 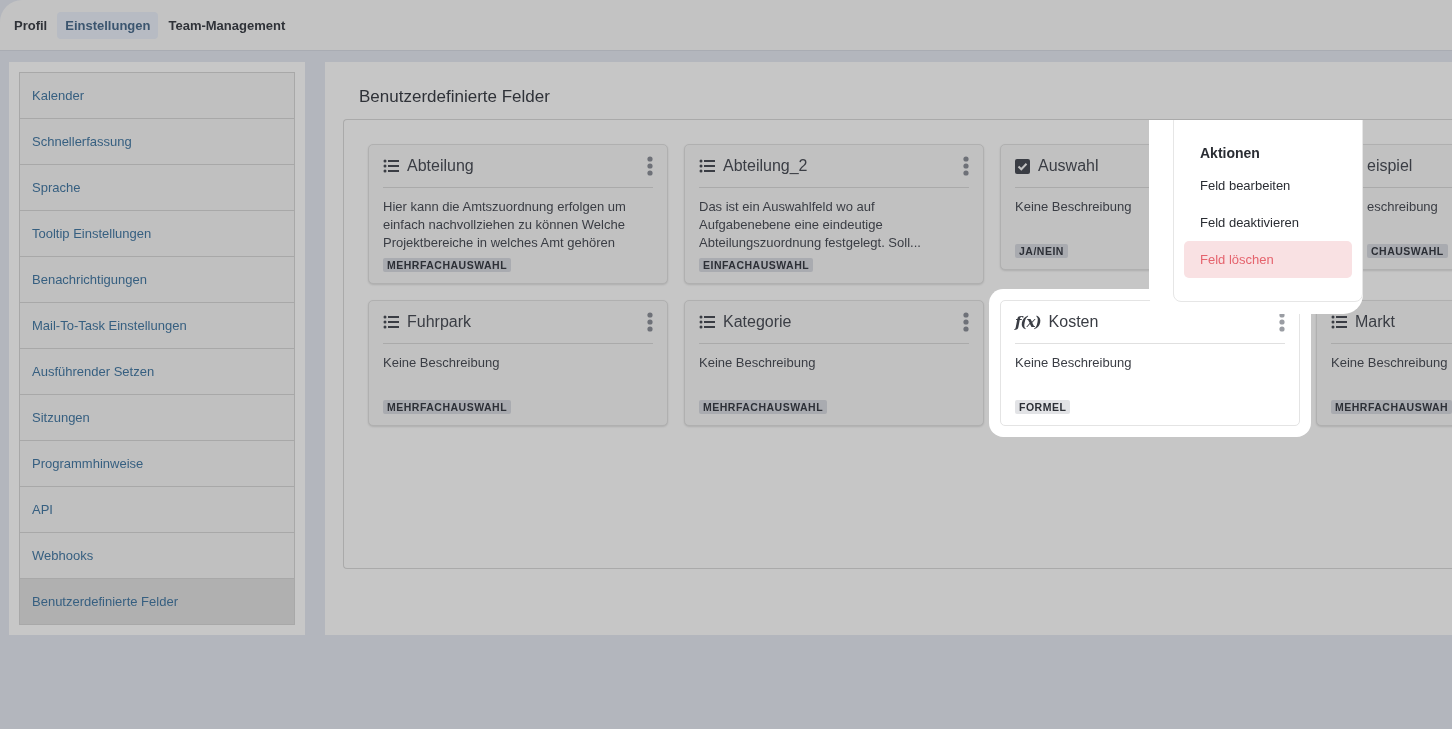 I want to click on field-title: Markt, so click(x=1375, y=322).